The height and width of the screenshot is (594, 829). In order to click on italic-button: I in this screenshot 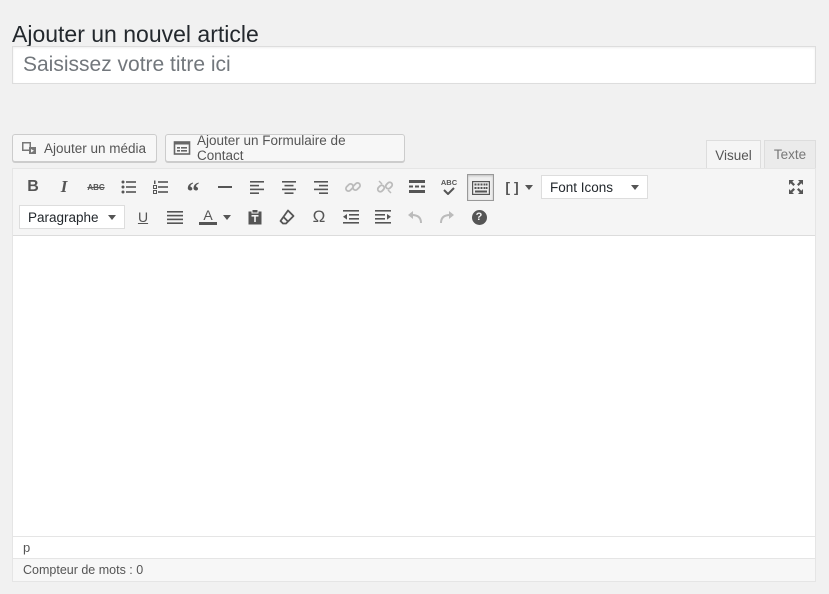, I will do `click(64, 187)`.